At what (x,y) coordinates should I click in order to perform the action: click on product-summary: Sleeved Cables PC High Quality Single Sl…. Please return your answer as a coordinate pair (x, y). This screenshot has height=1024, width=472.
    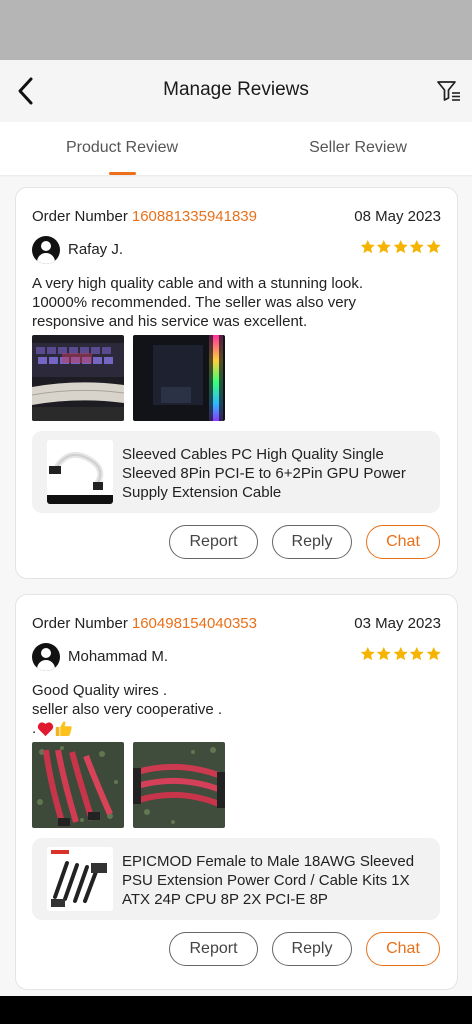
    Looking at the image, I should click on (236, 472).